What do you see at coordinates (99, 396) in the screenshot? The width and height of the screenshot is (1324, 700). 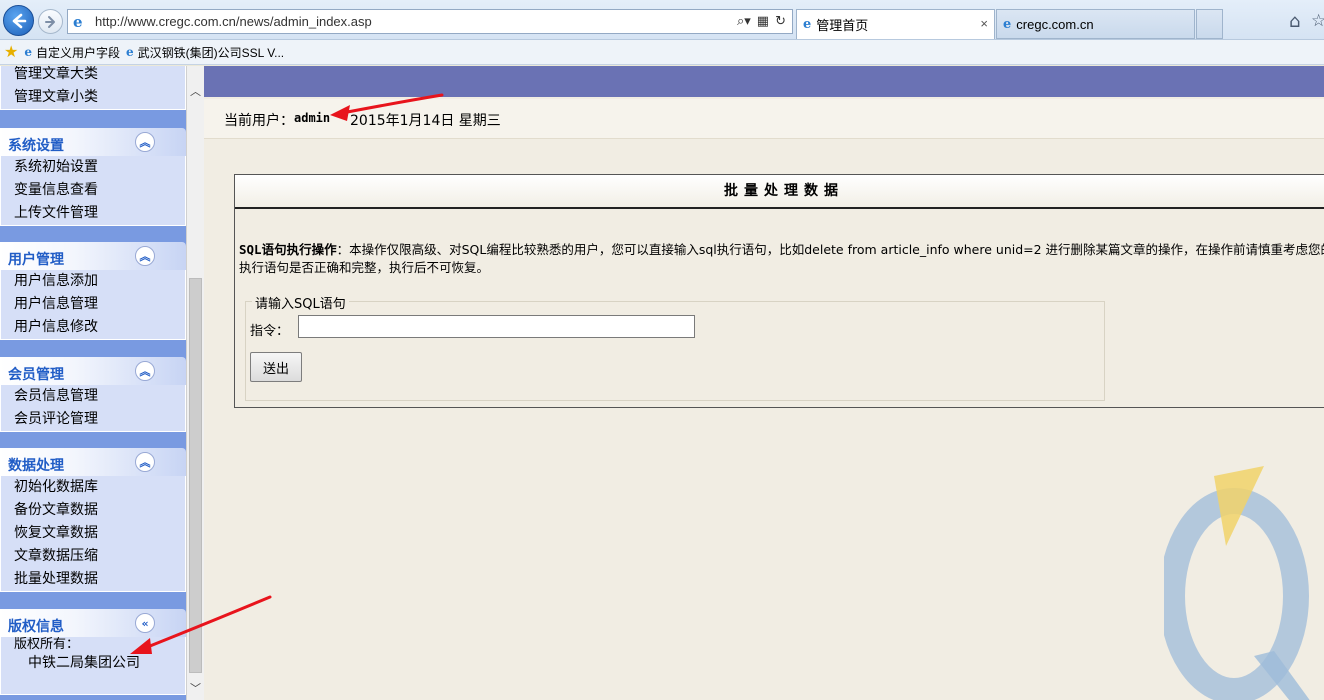 I see `sidebar-item: 会员信息管理` at bounding box center [99, 396].